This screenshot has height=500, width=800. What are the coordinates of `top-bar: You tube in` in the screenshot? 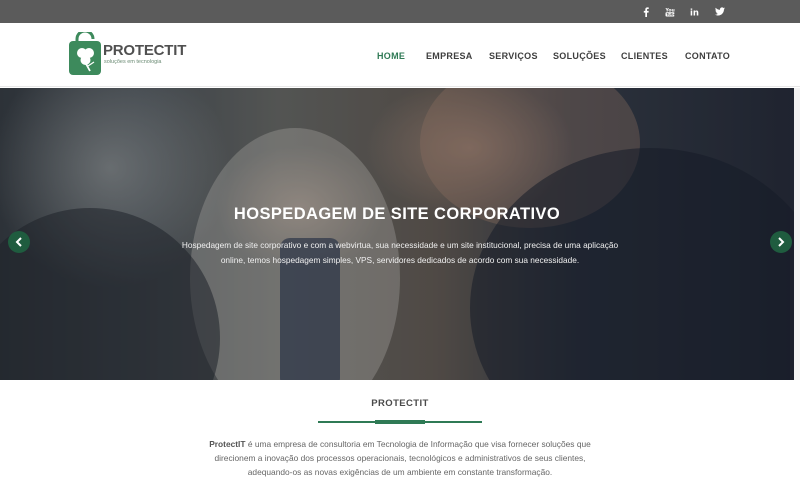 It's located at (400, 11).